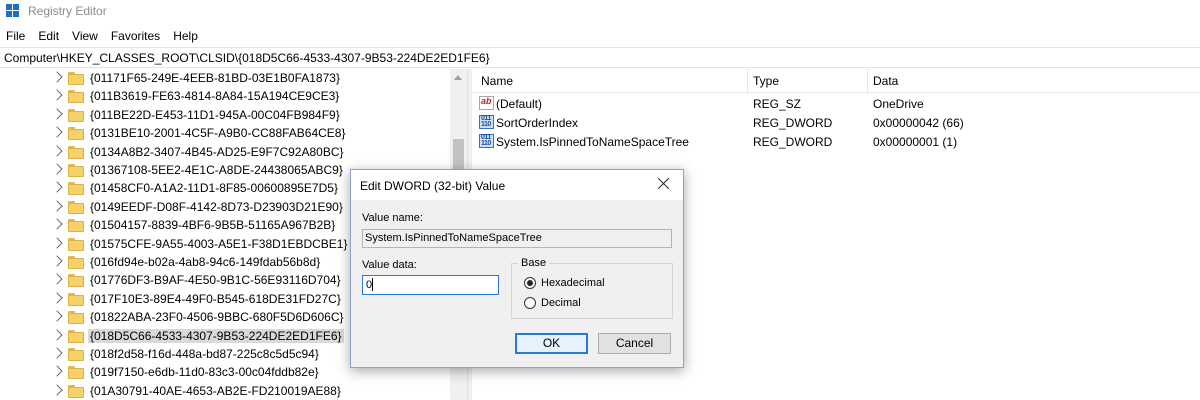 Image resolution: width=1200 pixels, height=400 pixels. What do you see at coordinates (458, 77) in the screenshot?
I see `scroll-up-arrow-icon` at bounding box center [458, 77].